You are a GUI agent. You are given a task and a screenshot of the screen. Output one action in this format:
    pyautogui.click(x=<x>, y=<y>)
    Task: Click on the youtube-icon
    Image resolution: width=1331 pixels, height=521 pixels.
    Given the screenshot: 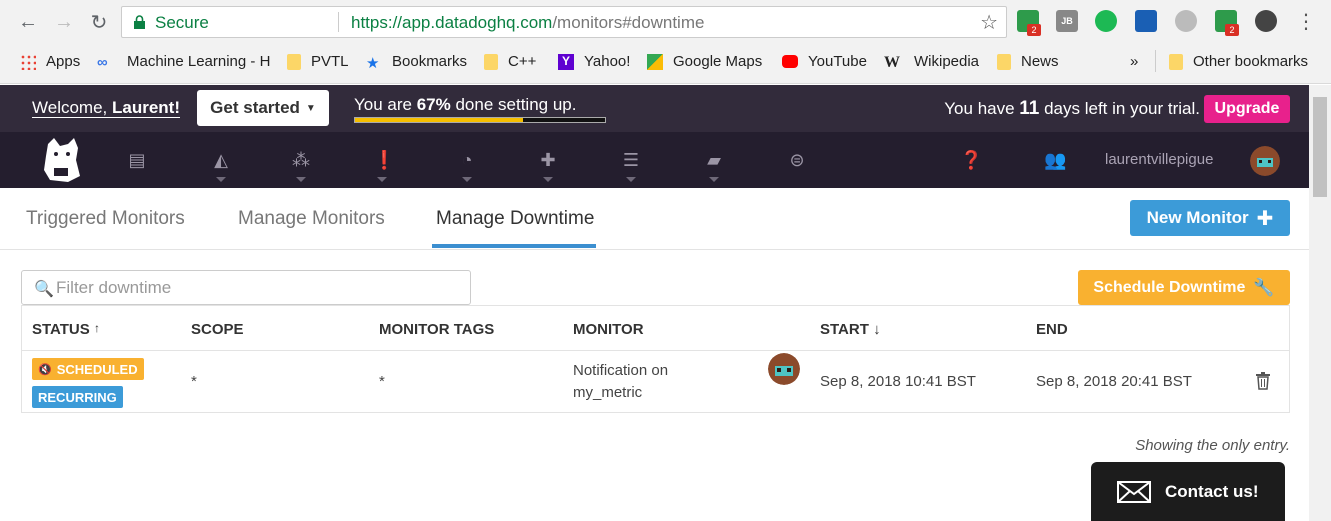 What is the action you would take?
    pyautogui.click(x=790, y=61)
    